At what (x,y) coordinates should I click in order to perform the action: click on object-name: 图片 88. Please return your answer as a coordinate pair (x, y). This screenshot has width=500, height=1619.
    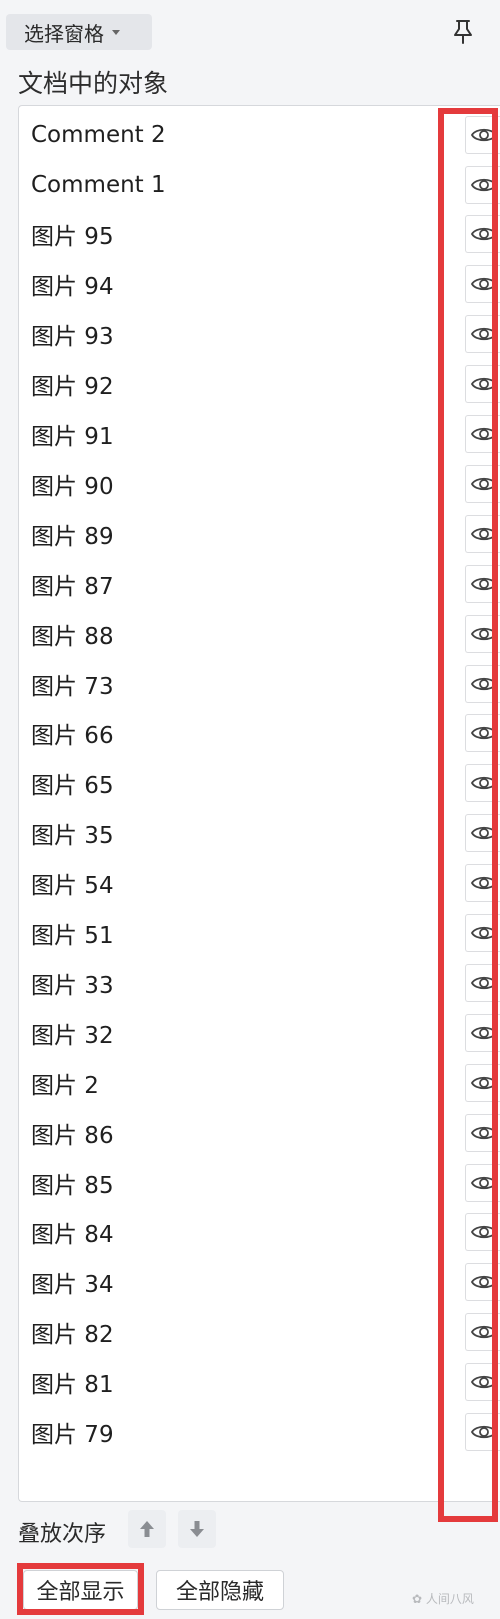
    Looking at the image, I should click on (72, 636).